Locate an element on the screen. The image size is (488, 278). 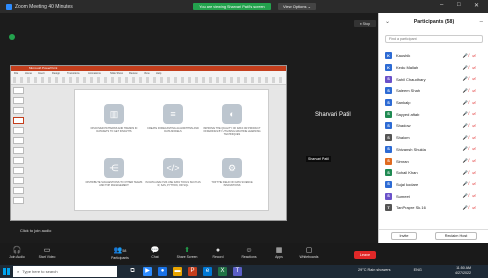
reclaim-host-button: Reclaim Host is located at coordinates (456, 236).